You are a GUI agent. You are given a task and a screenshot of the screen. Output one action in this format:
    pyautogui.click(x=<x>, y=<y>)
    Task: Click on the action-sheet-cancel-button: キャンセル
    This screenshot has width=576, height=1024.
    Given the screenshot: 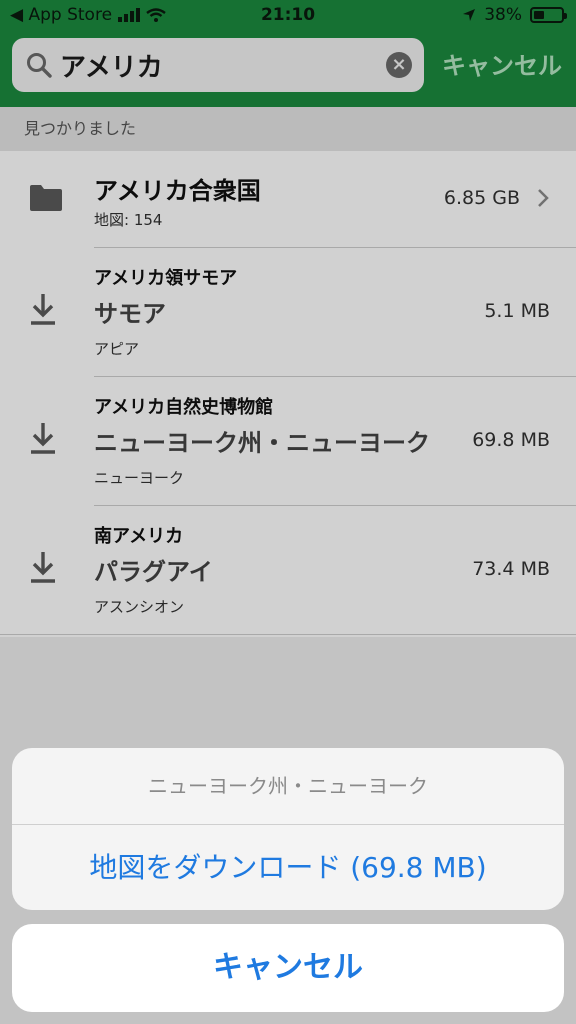 What is the action you would take?
    pyautogui.click(x=288, y=968)
    